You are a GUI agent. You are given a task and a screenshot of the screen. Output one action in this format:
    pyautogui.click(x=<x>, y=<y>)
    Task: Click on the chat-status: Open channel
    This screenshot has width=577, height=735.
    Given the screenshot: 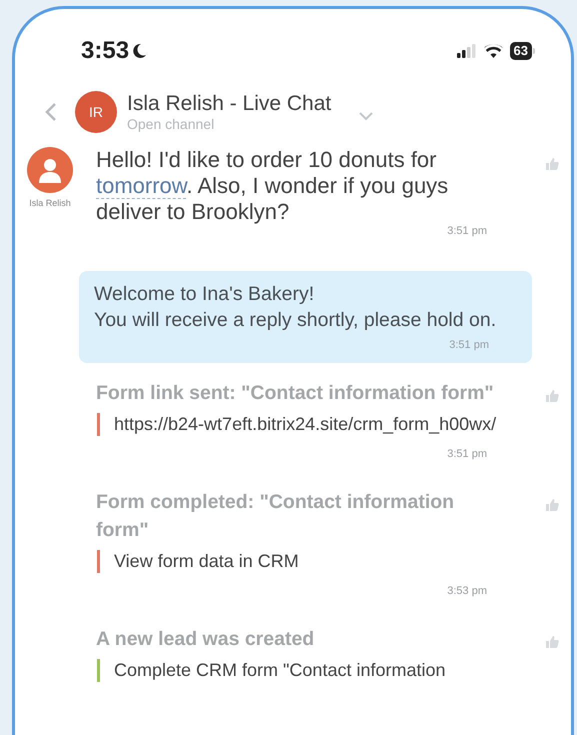 What is the action you would take?
    pyautogui.click(x=171, y=124)
    